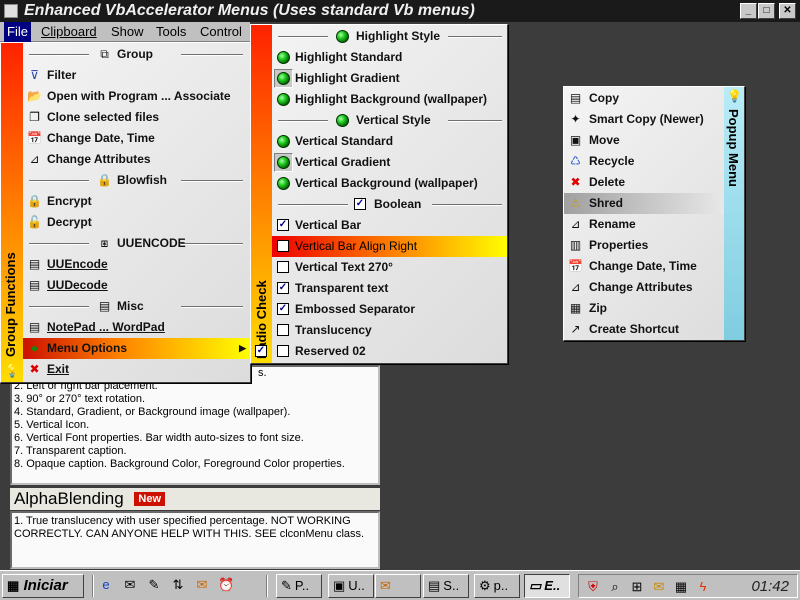  Describe the element at coordinates (34, 264) in the screenshot. I see `uuencode-doc-icon: ▤` at that location.